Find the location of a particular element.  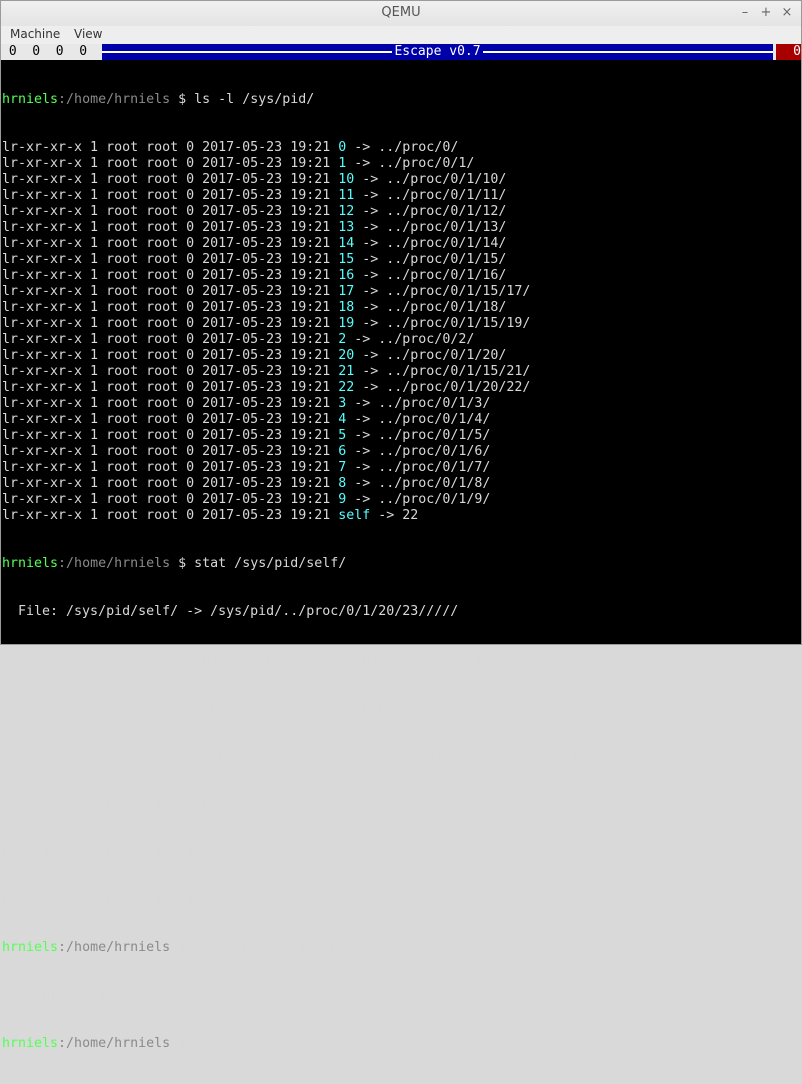

entry-name: 15 is located at coordinates (346, 259).